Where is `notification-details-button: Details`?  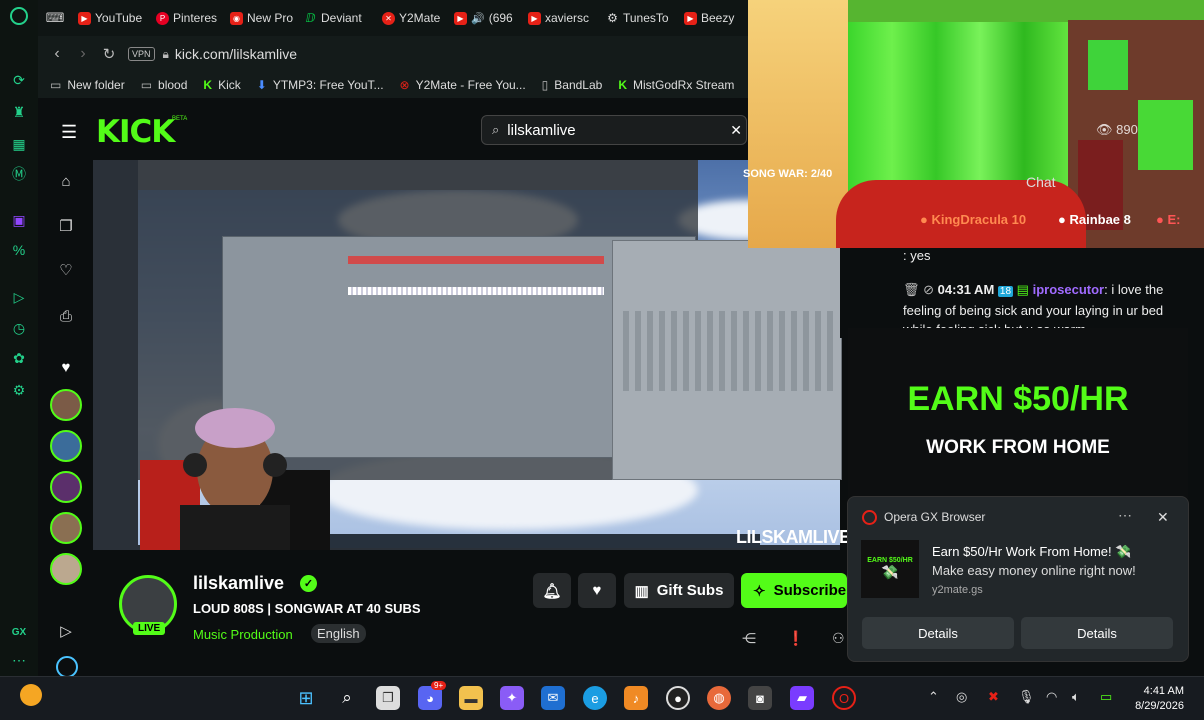 notification-details-button: Details is located at coordinates (938, 633).